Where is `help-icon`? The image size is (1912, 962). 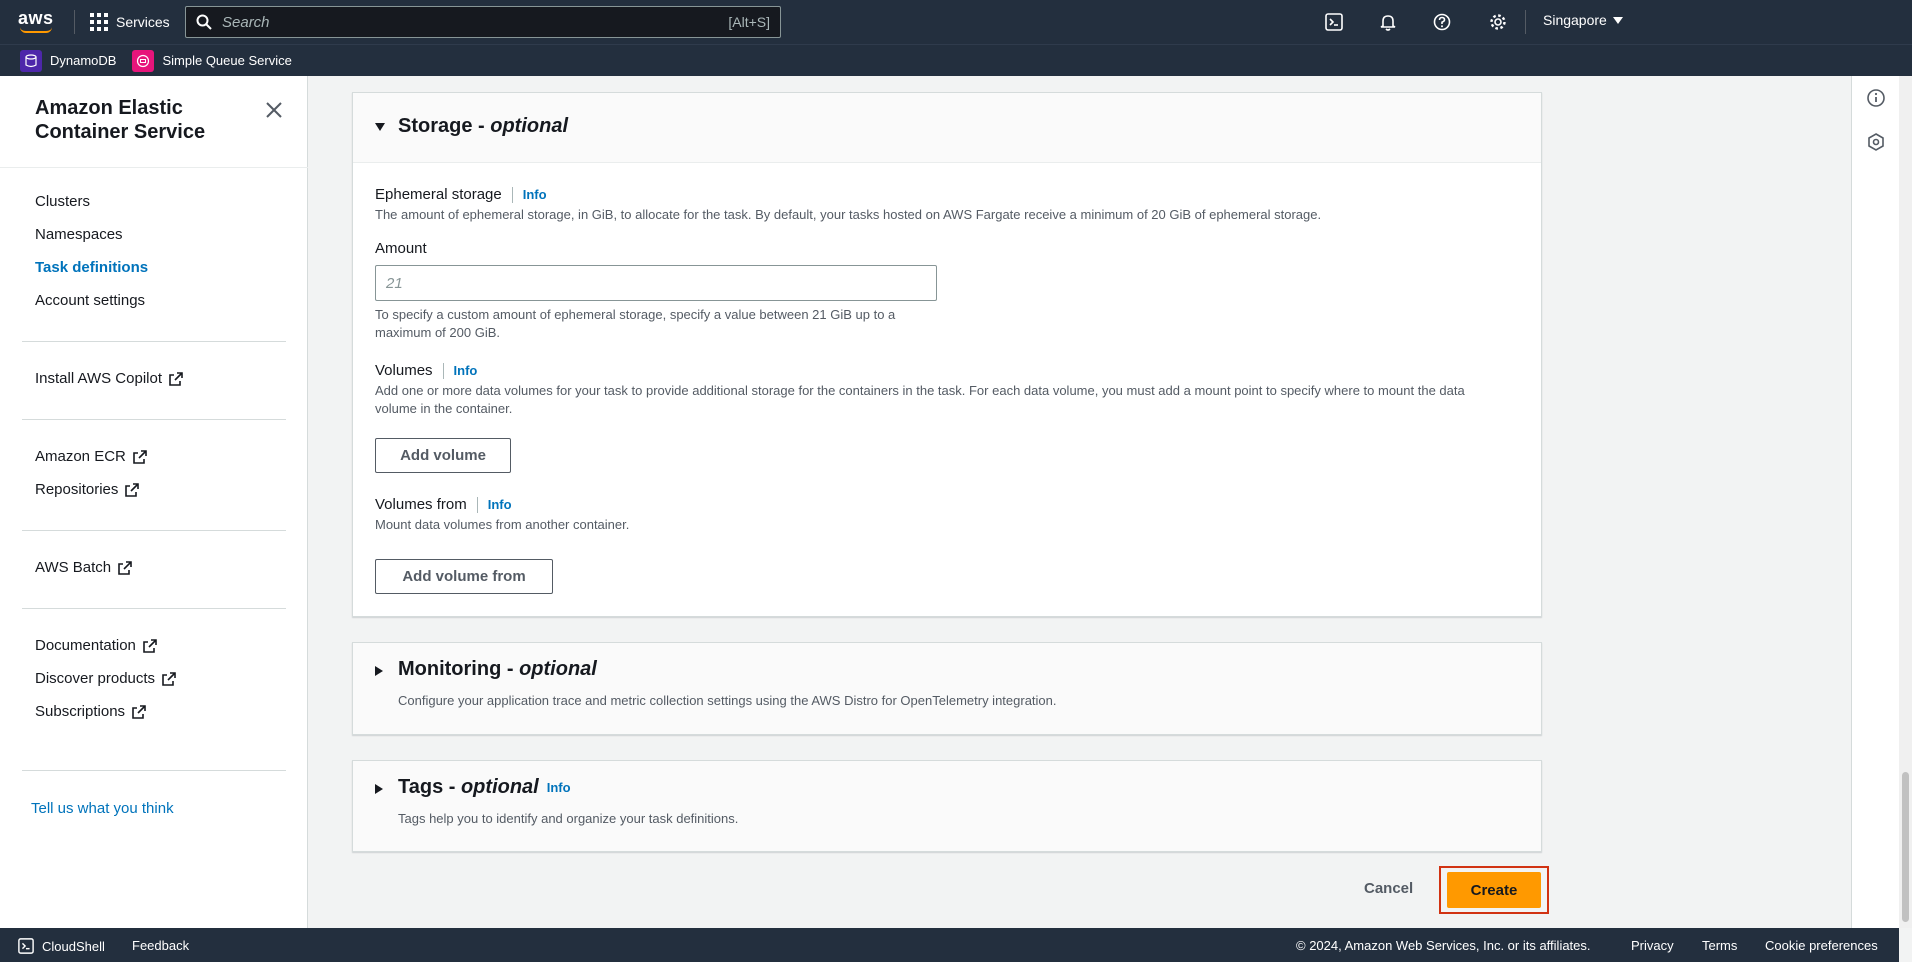 help-icon is located at coordinates (1442, 22).